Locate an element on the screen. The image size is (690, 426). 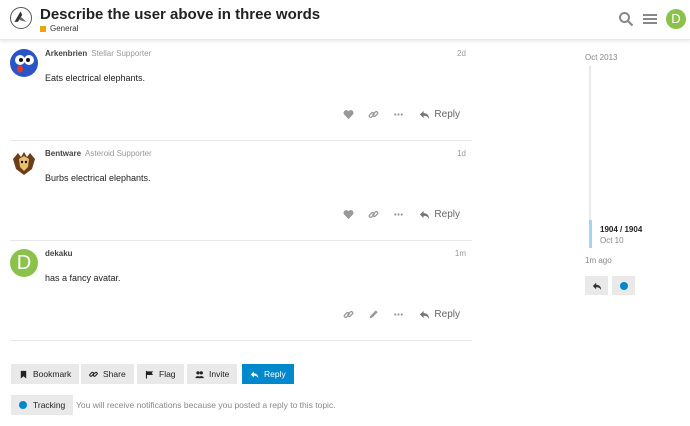
timeline-handle is located at coordinates (590, 234).